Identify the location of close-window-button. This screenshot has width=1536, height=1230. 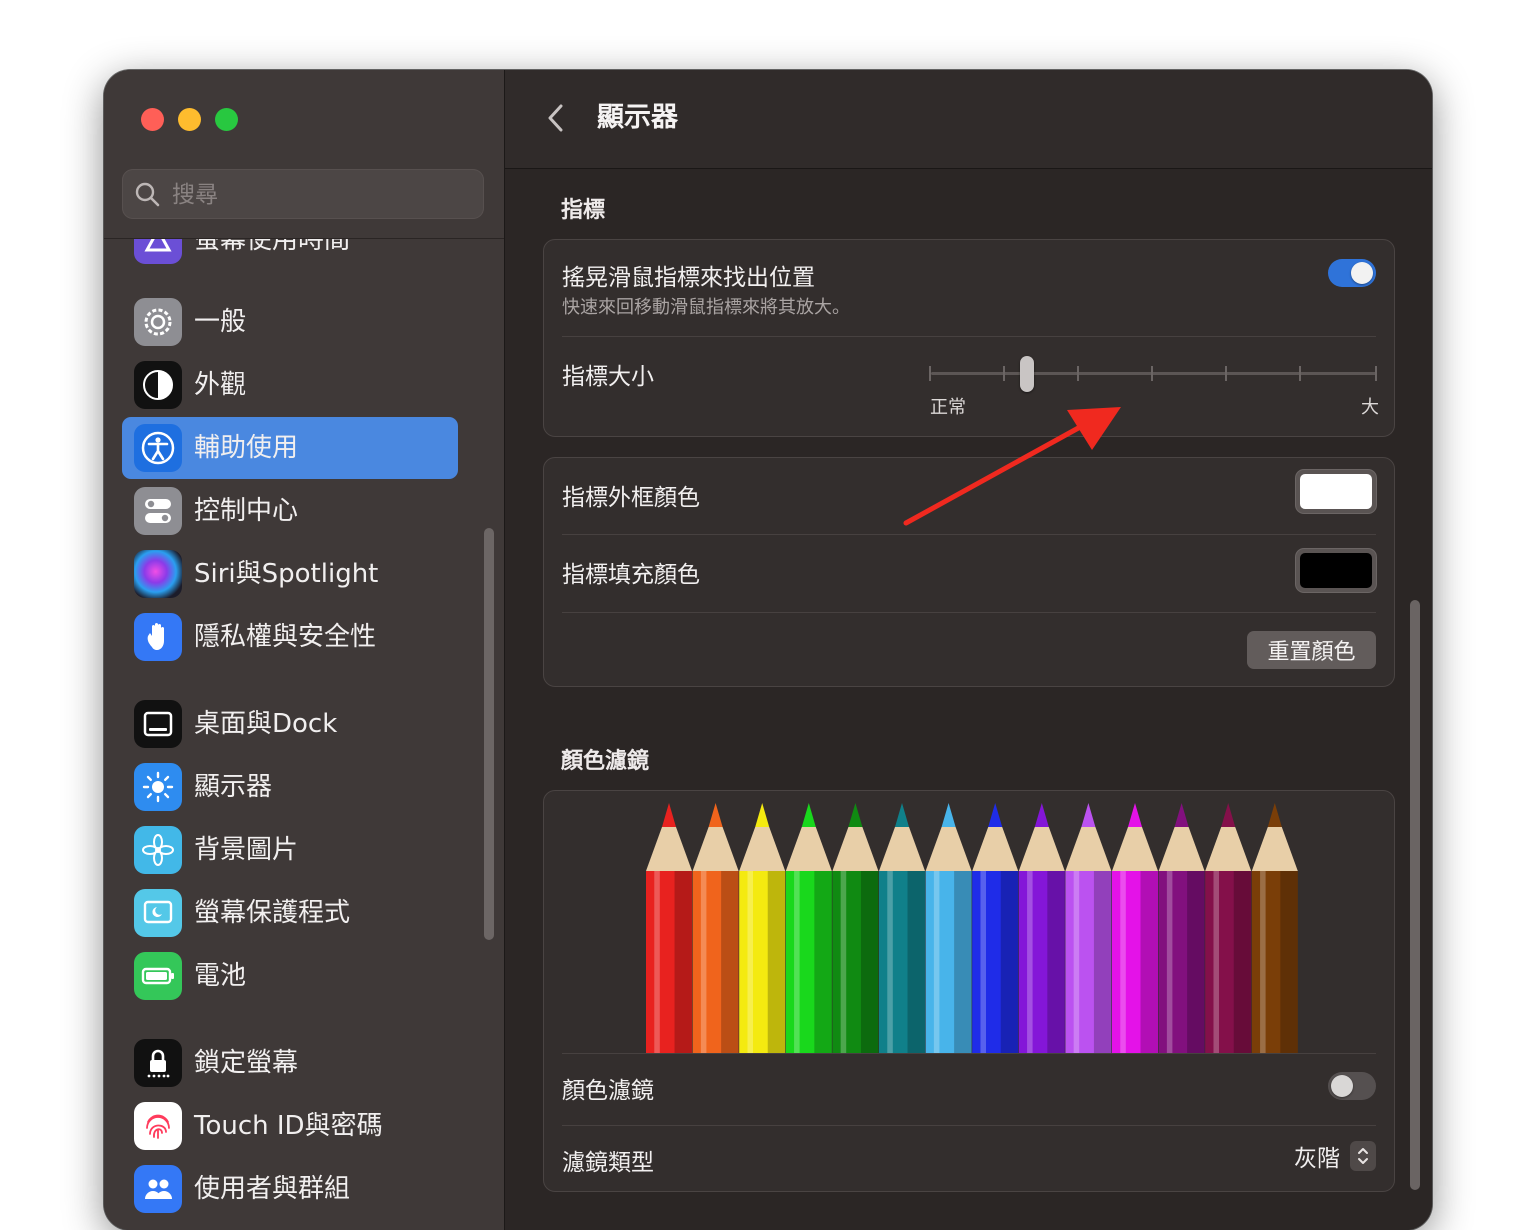
(152, 119).